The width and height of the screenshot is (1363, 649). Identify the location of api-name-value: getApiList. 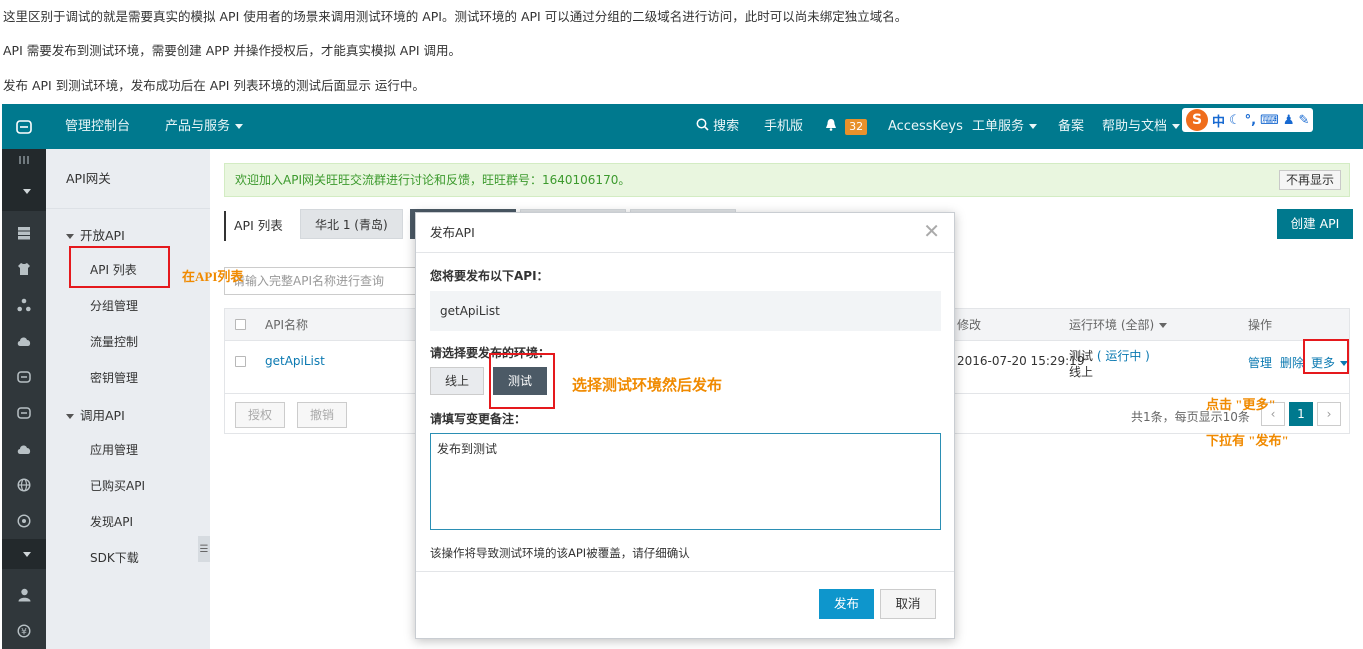
(685, 311).